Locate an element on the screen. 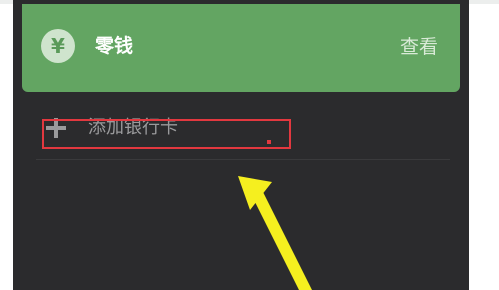  annotation-highlight-box is located at coordinates (166, 134).